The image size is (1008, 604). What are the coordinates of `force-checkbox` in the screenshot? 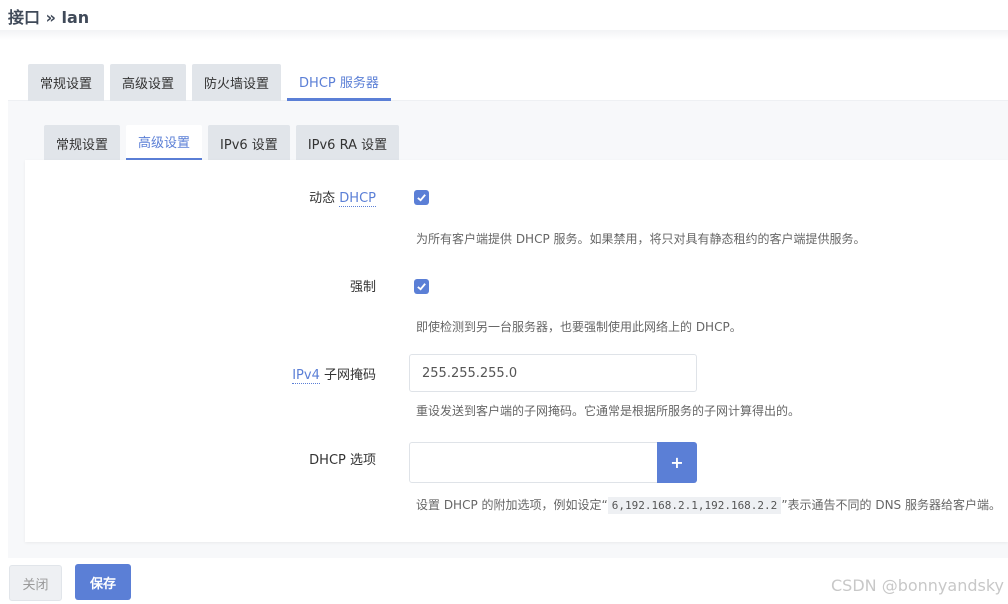 It's located at (421, 286).